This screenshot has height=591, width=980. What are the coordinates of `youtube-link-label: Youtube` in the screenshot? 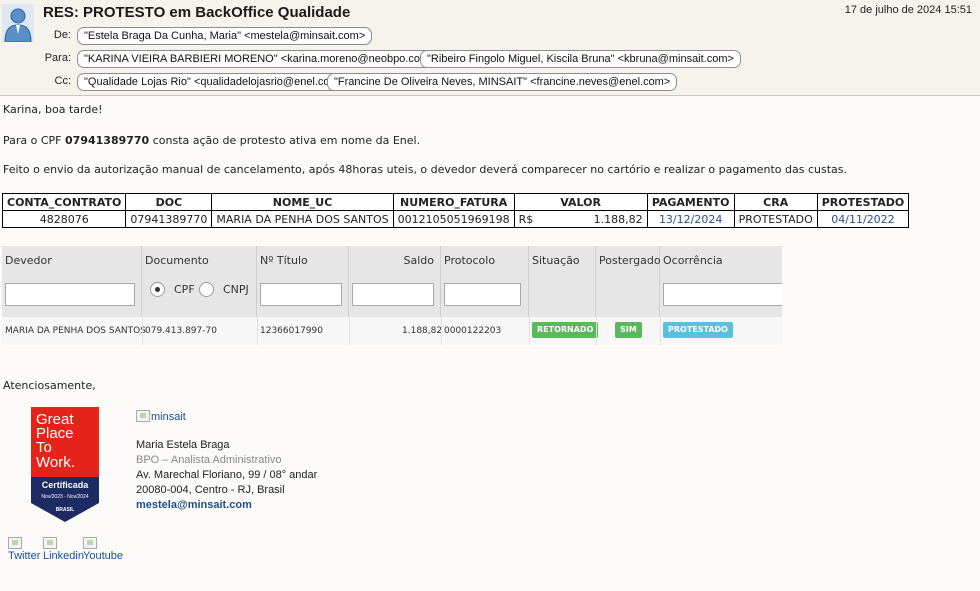 It's located at (103, 556).